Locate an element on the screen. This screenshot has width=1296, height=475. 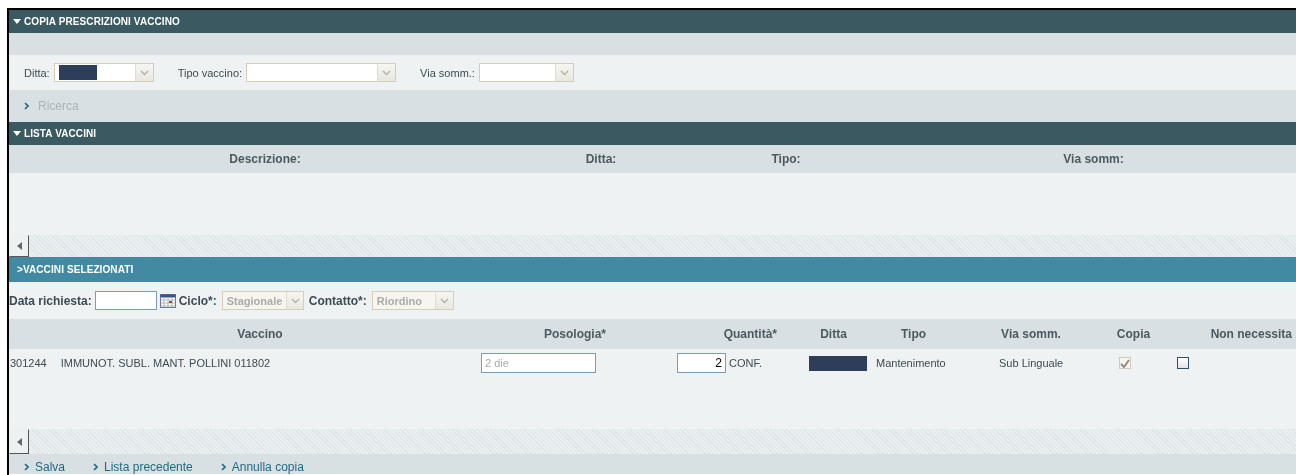
table-cell-text: Sub Linguale is located at coordinates (1032, 363).